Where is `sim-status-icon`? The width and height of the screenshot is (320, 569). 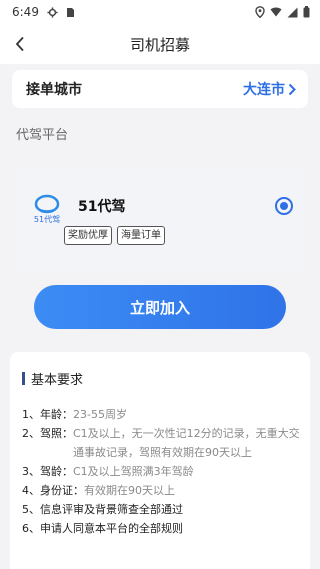 sim-status-icon is located at coordinates (70, 12).